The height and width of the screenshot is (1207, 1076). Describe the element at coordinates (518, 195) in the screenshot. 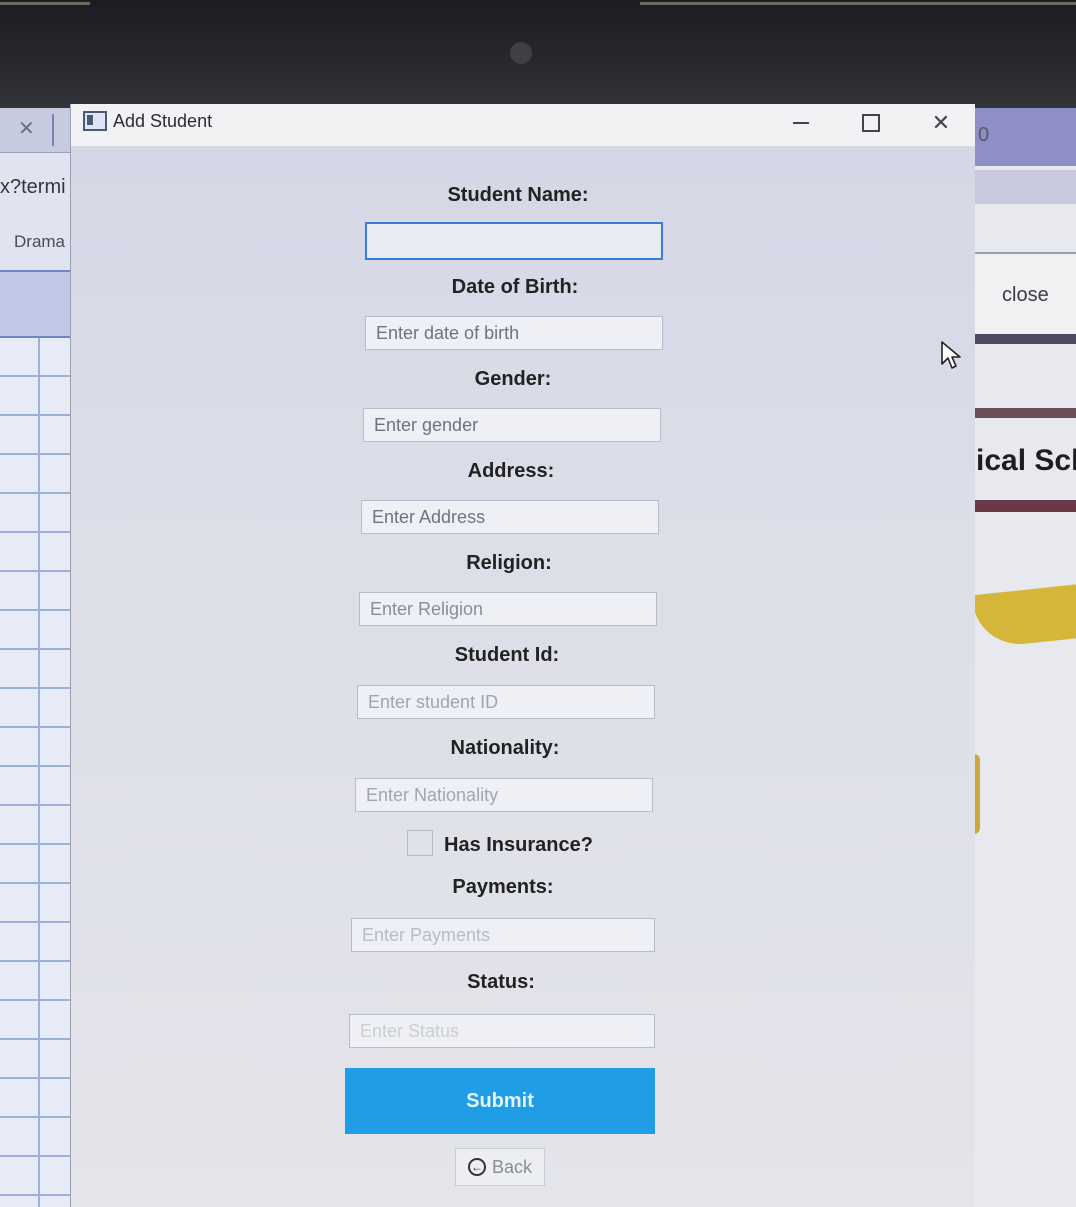

I see `student-name-label: Student Name:` at that location.